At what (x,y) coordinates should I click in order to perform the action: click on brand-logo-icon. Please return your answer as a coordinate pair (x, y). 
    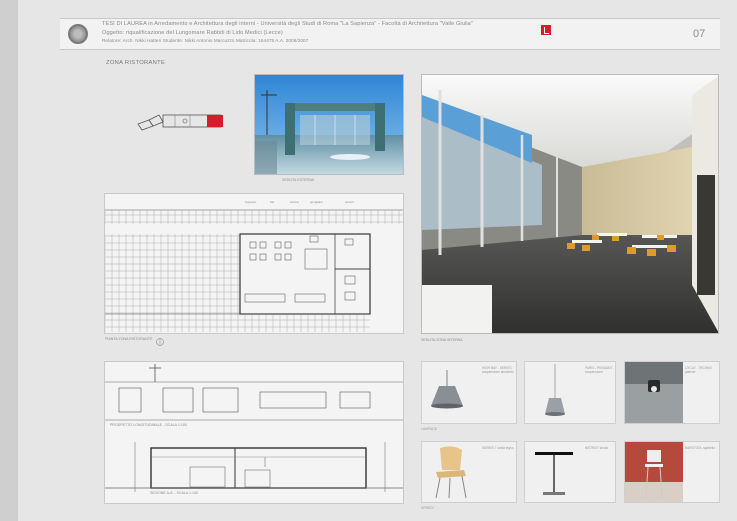
    Looking at the image, I should click on (546, 30).